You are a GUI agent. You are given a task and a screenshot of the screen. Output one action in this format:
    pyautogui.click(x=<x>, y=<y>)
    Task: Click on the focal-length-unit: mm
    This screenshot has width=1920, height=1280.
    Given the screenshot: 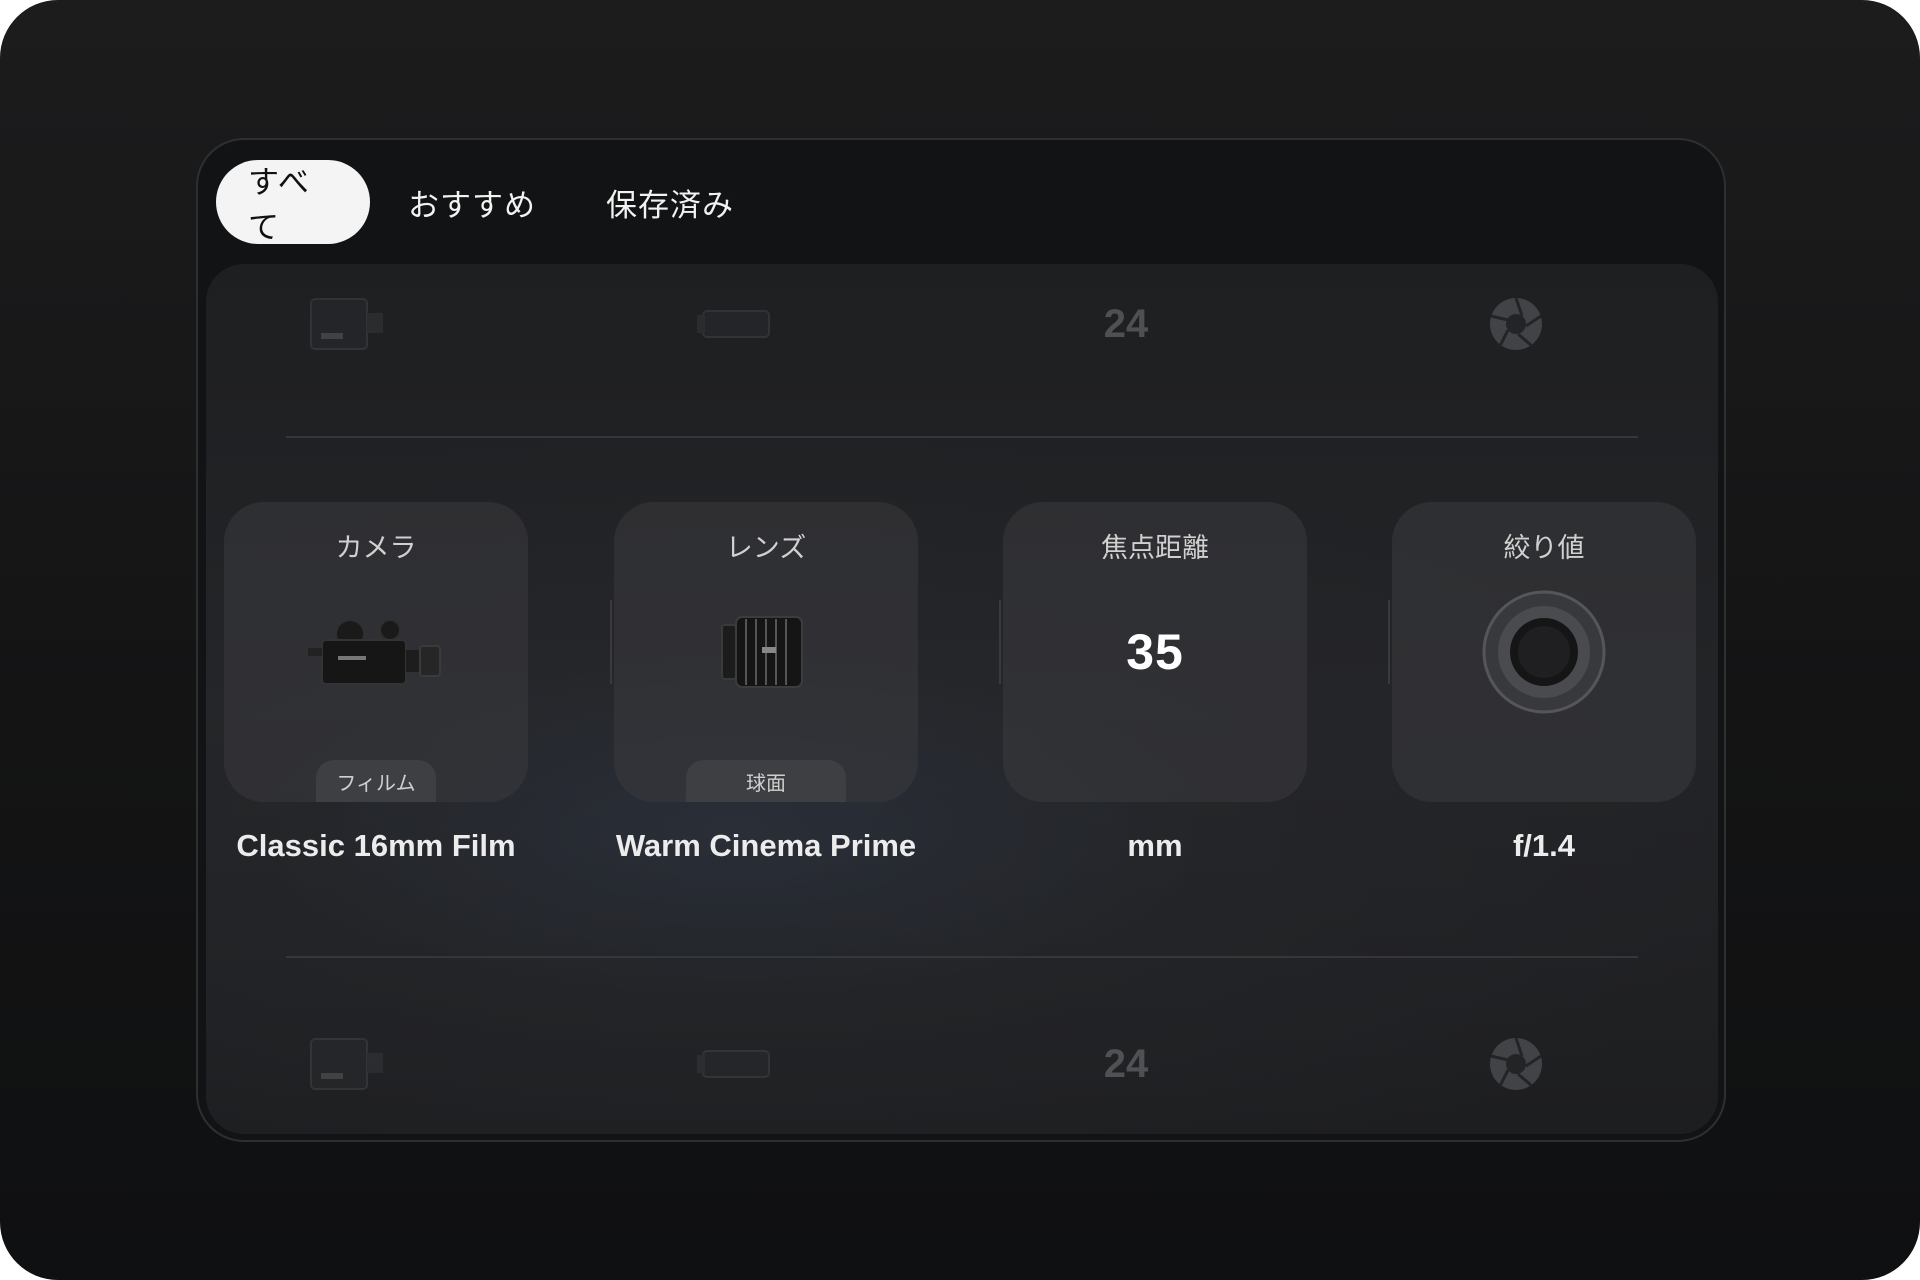 What is the action you would take?
    pyautogui.click(x=1155, y=845)
    